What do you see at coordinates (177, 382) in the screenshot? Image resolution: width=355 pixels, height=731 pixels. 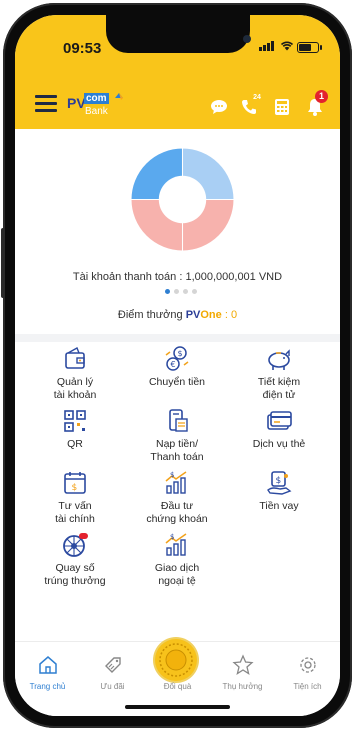 I see `service-label: Chuyển tiền` at bounding box center [177, 382].